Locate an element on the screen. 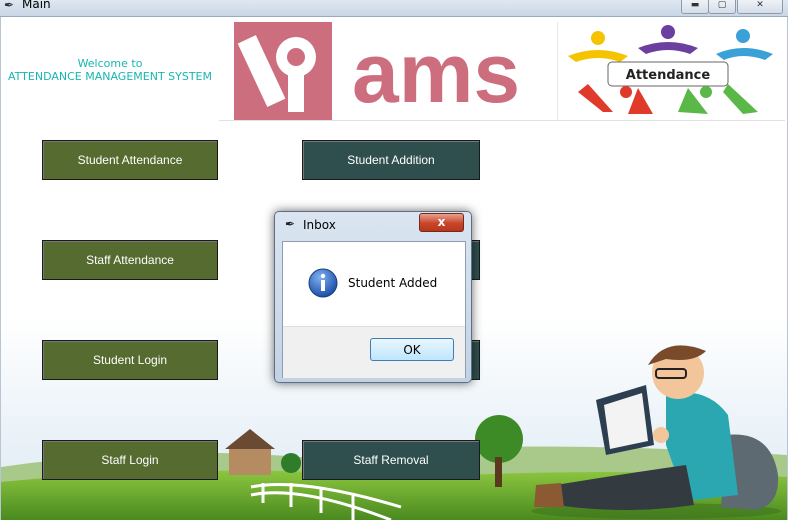 The width and height of the screenshot is (788, 520). attendance-people-icon: Attendance is located at coordinates (670, 69).